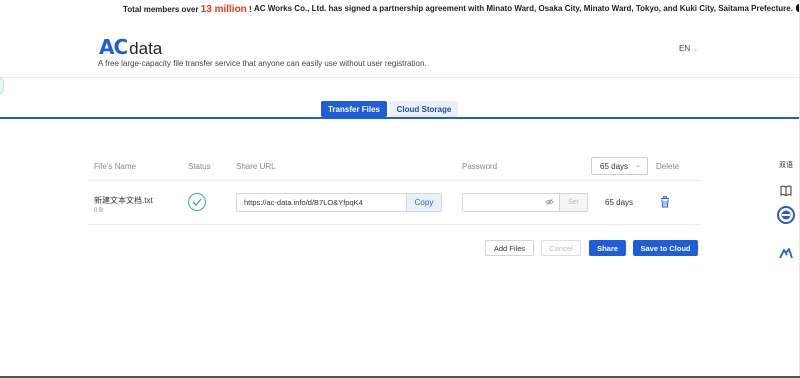 The image size is (800, 378). What do you see at coordinates (607, 248) in the screenshot?
I see `share-button: Share` at bounding box center [607, 248].